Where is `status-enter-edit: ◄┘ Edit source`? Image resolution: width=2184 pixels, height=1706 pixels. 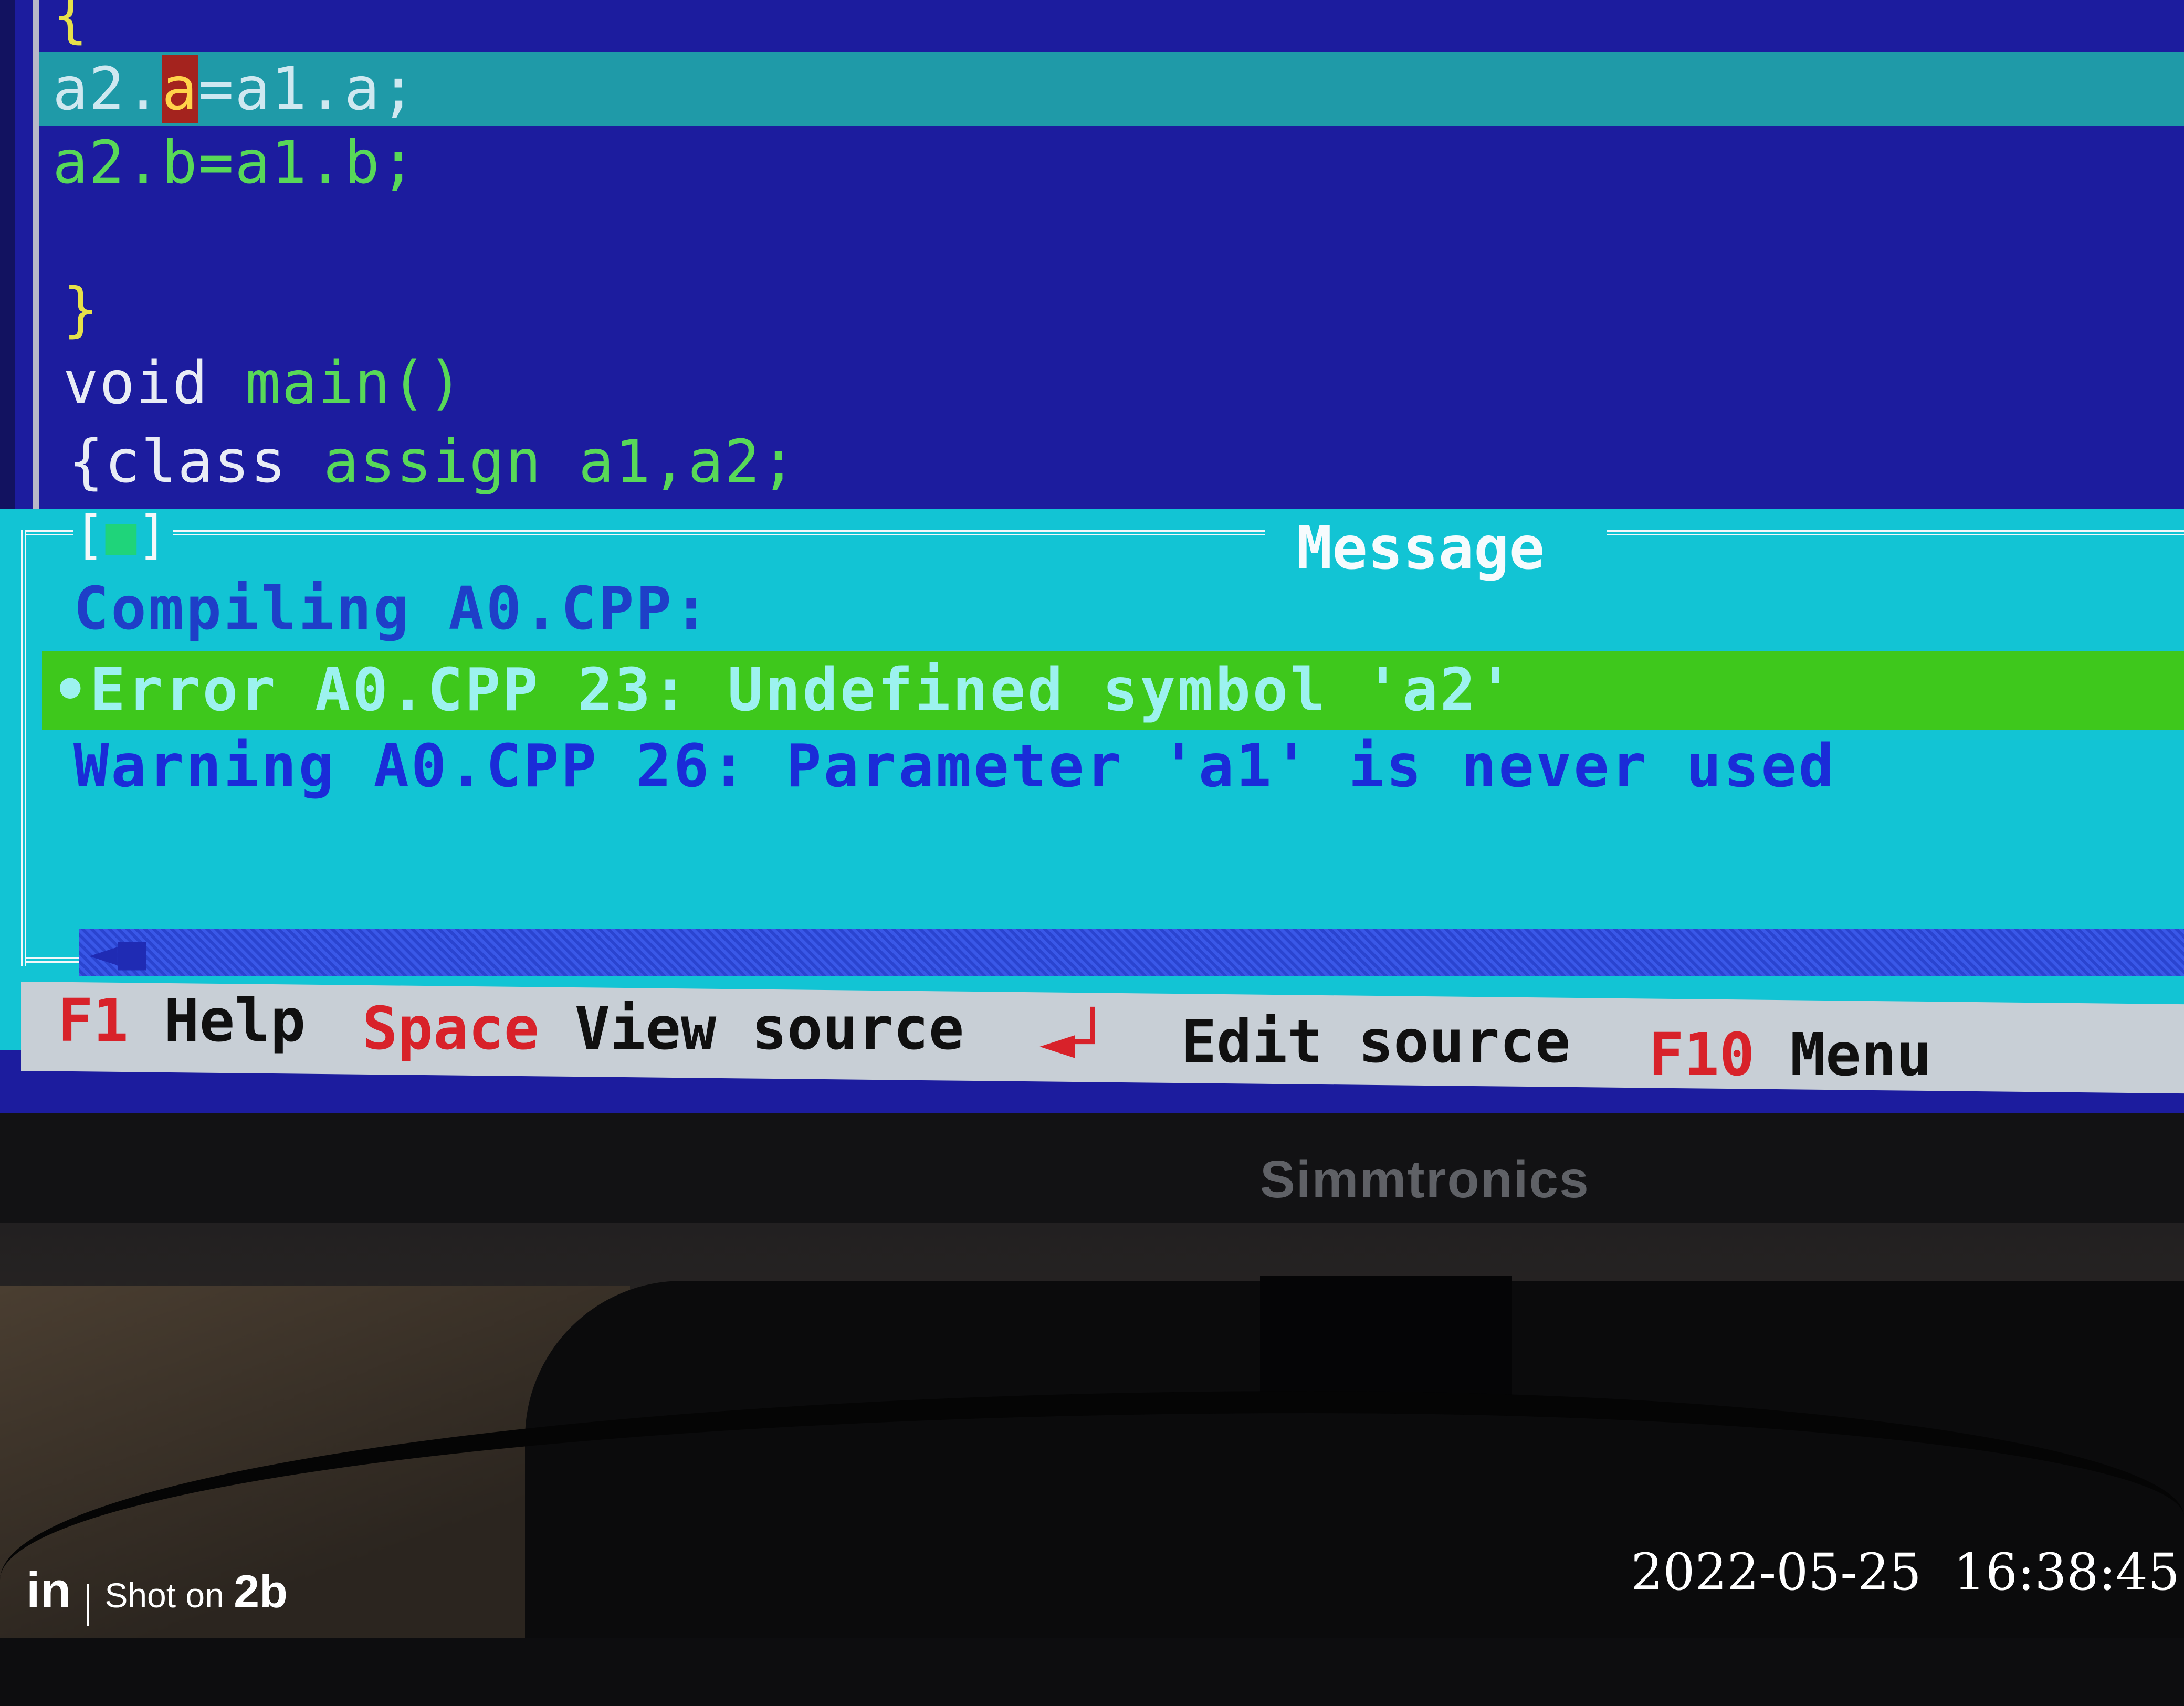 status-enter-edit: ◄┘ Edit source is located at coordinates (1305, 1042).